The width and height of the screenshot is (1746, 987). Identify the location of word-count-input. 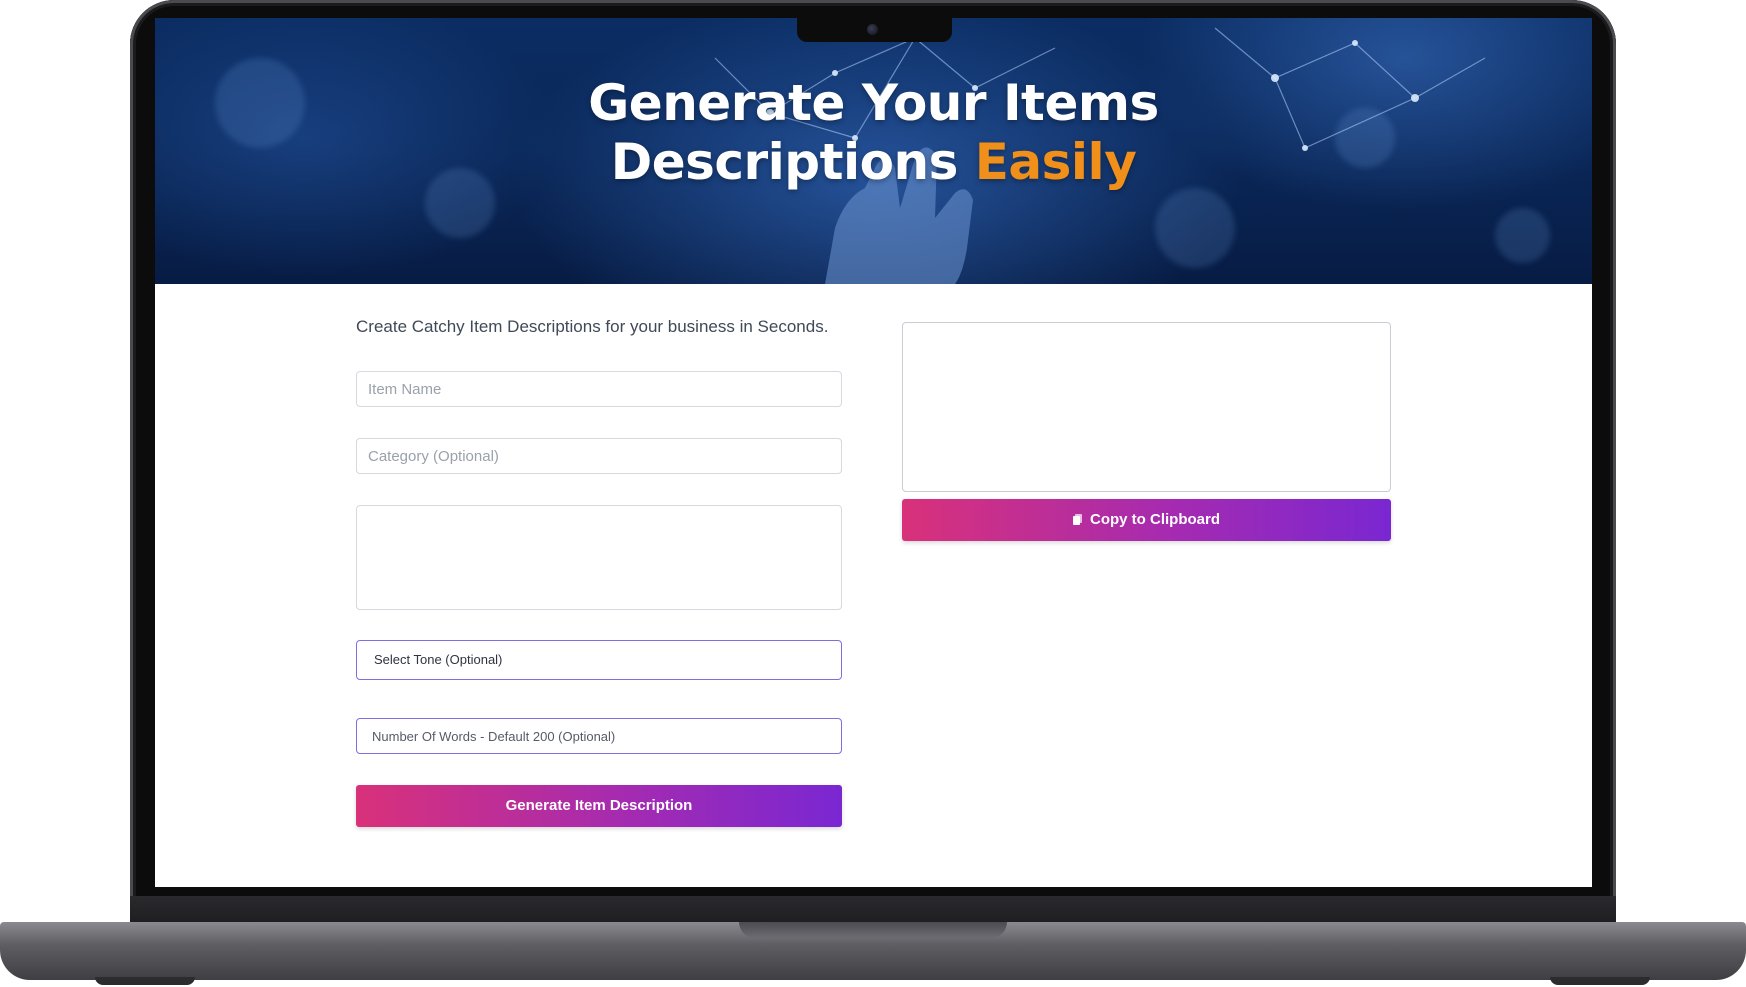
(599, 736).